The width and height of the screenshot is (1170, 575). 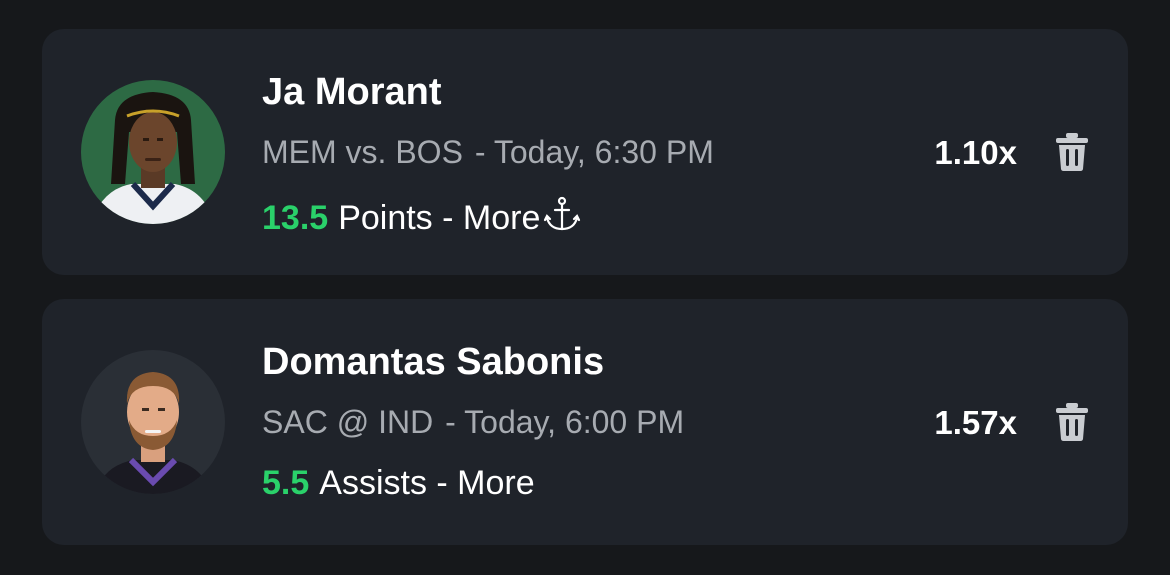 I want to click on game-info: SAC @ IND - Today, 6:00 PM, so click(x=473, y=422).